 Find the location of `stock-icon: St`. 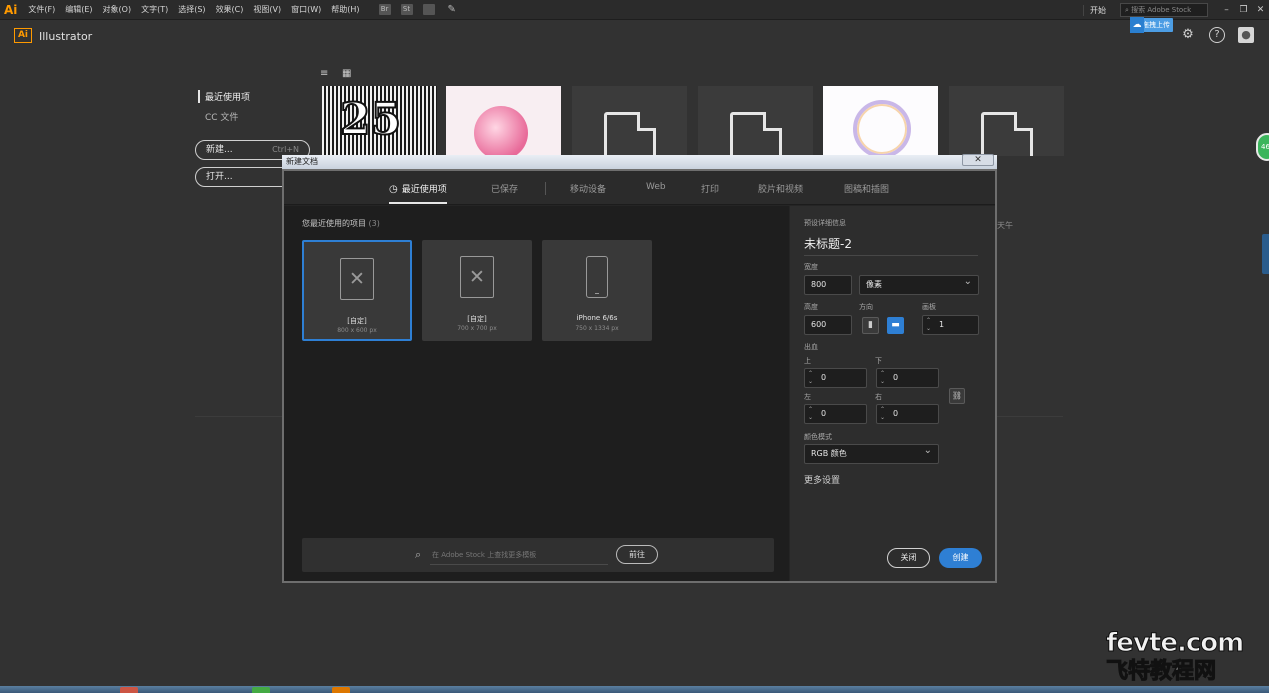

stock-icon: St is located at coordinates (406, 9).